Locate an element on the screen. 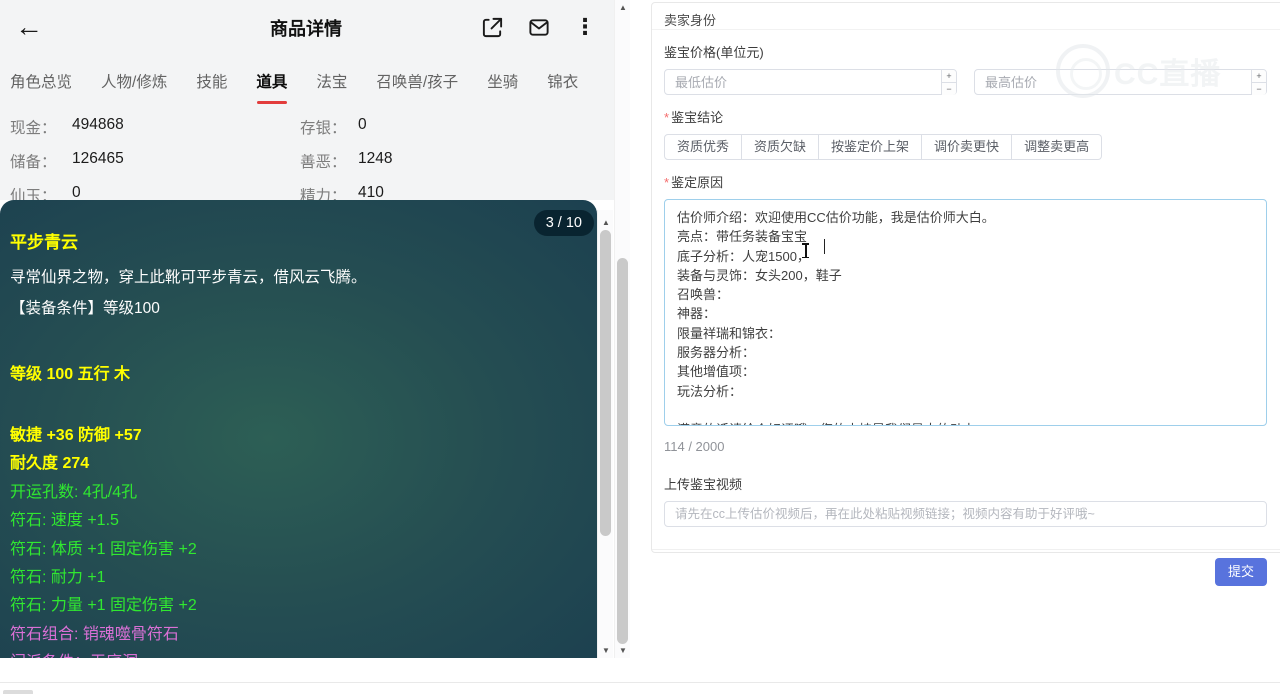 The height and width of the screenshot is (694, 1280). price-label: 鉴宝价格(单位元) is located at coordinates (714, 52).